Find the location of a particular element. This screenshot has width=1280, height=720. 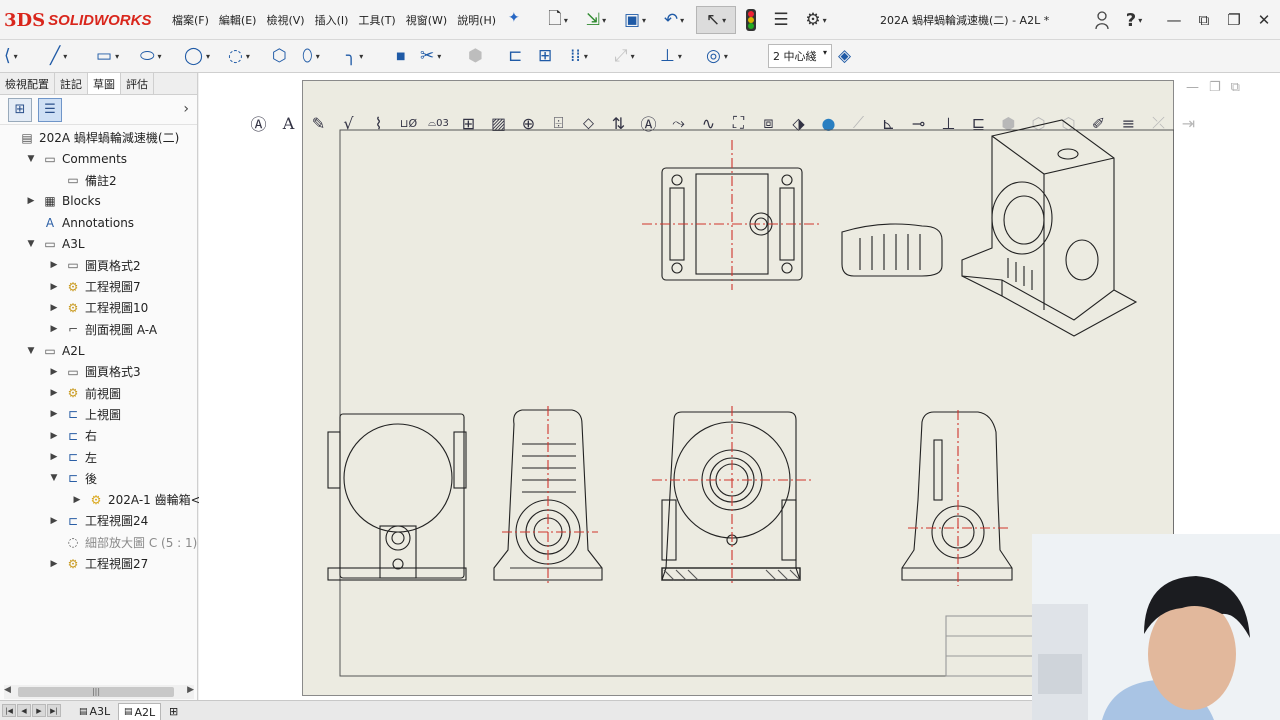

tree-item: A Annotations is located at coordinates (79, 222).